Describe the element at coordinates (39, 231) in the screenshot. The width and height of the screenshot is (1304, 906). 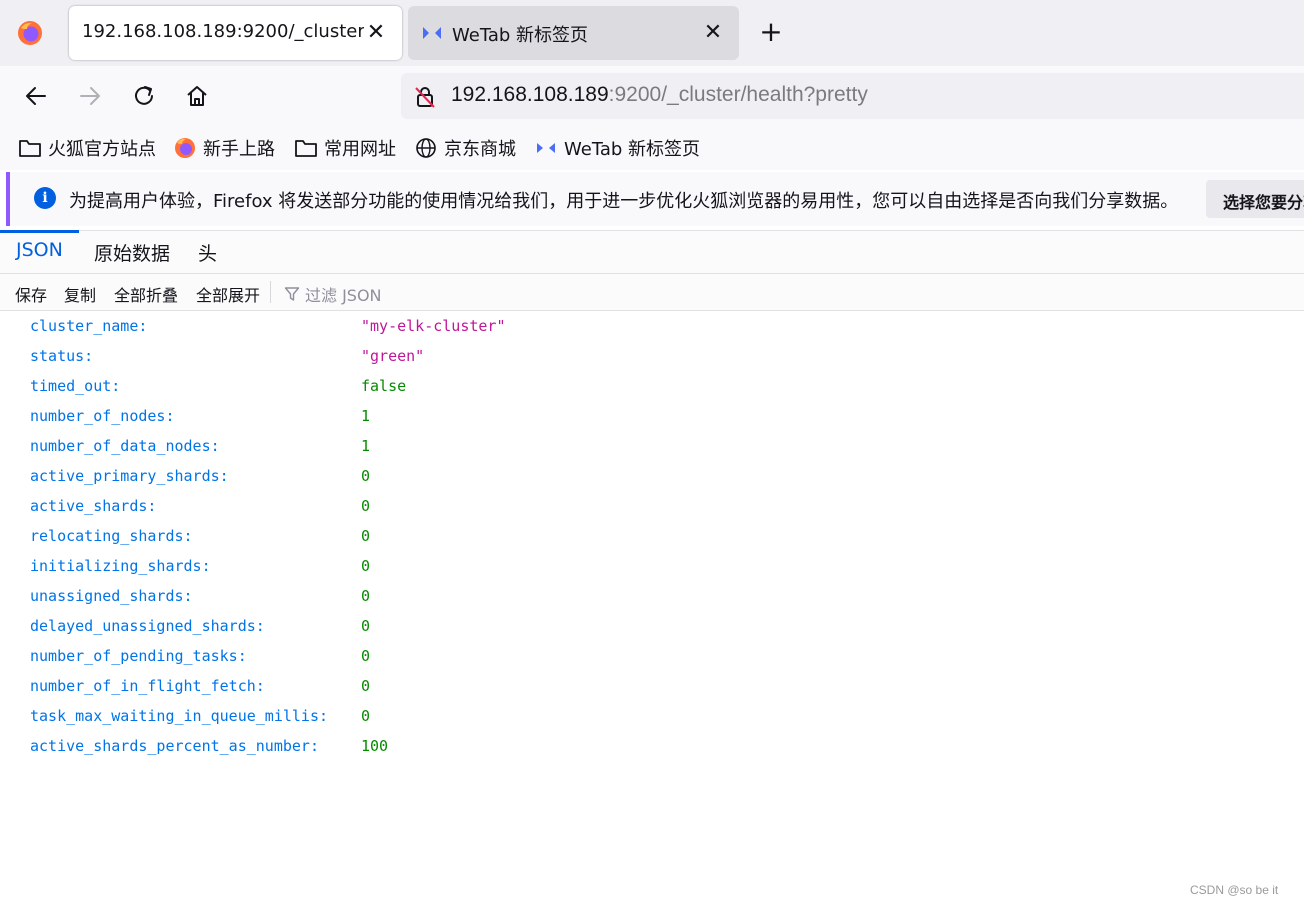
I see `selected-tab-indicator` at that location.